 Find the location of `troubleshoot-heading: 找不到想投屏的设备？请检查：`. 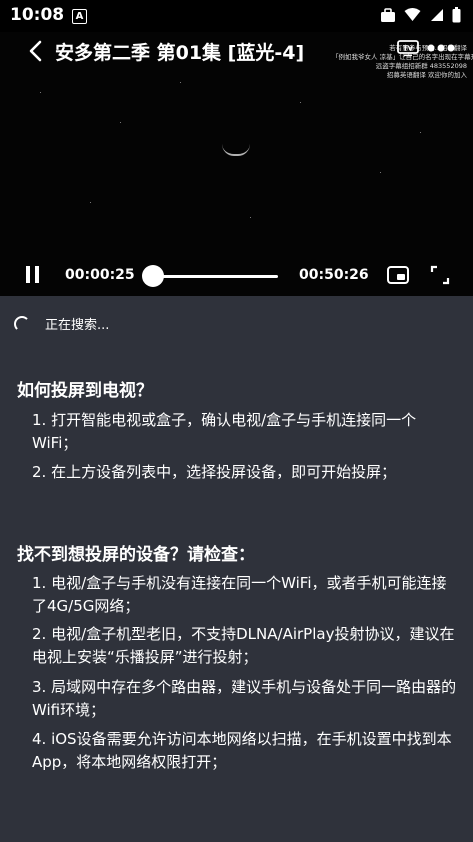

troubleshoot-heading: 找不到想投屏的设备？请检查： is located at coordinates (136, 555).